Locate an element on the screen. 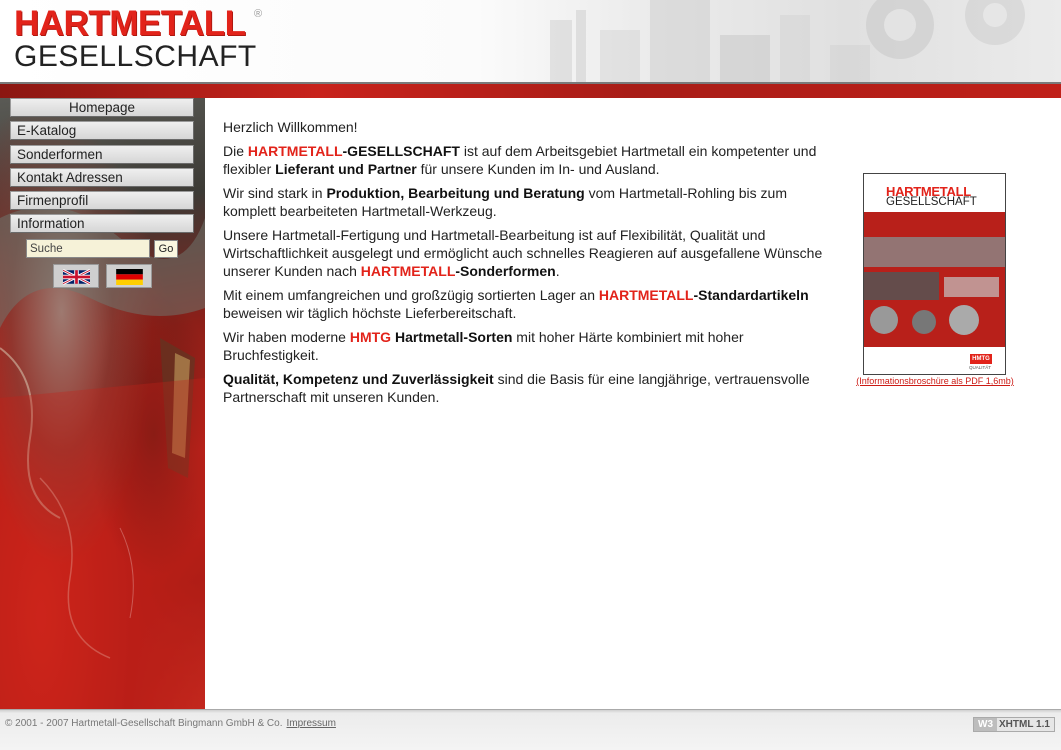 This screenshot has height=750, width=1061. german-flag-icon is located at coordinates (129, 277).